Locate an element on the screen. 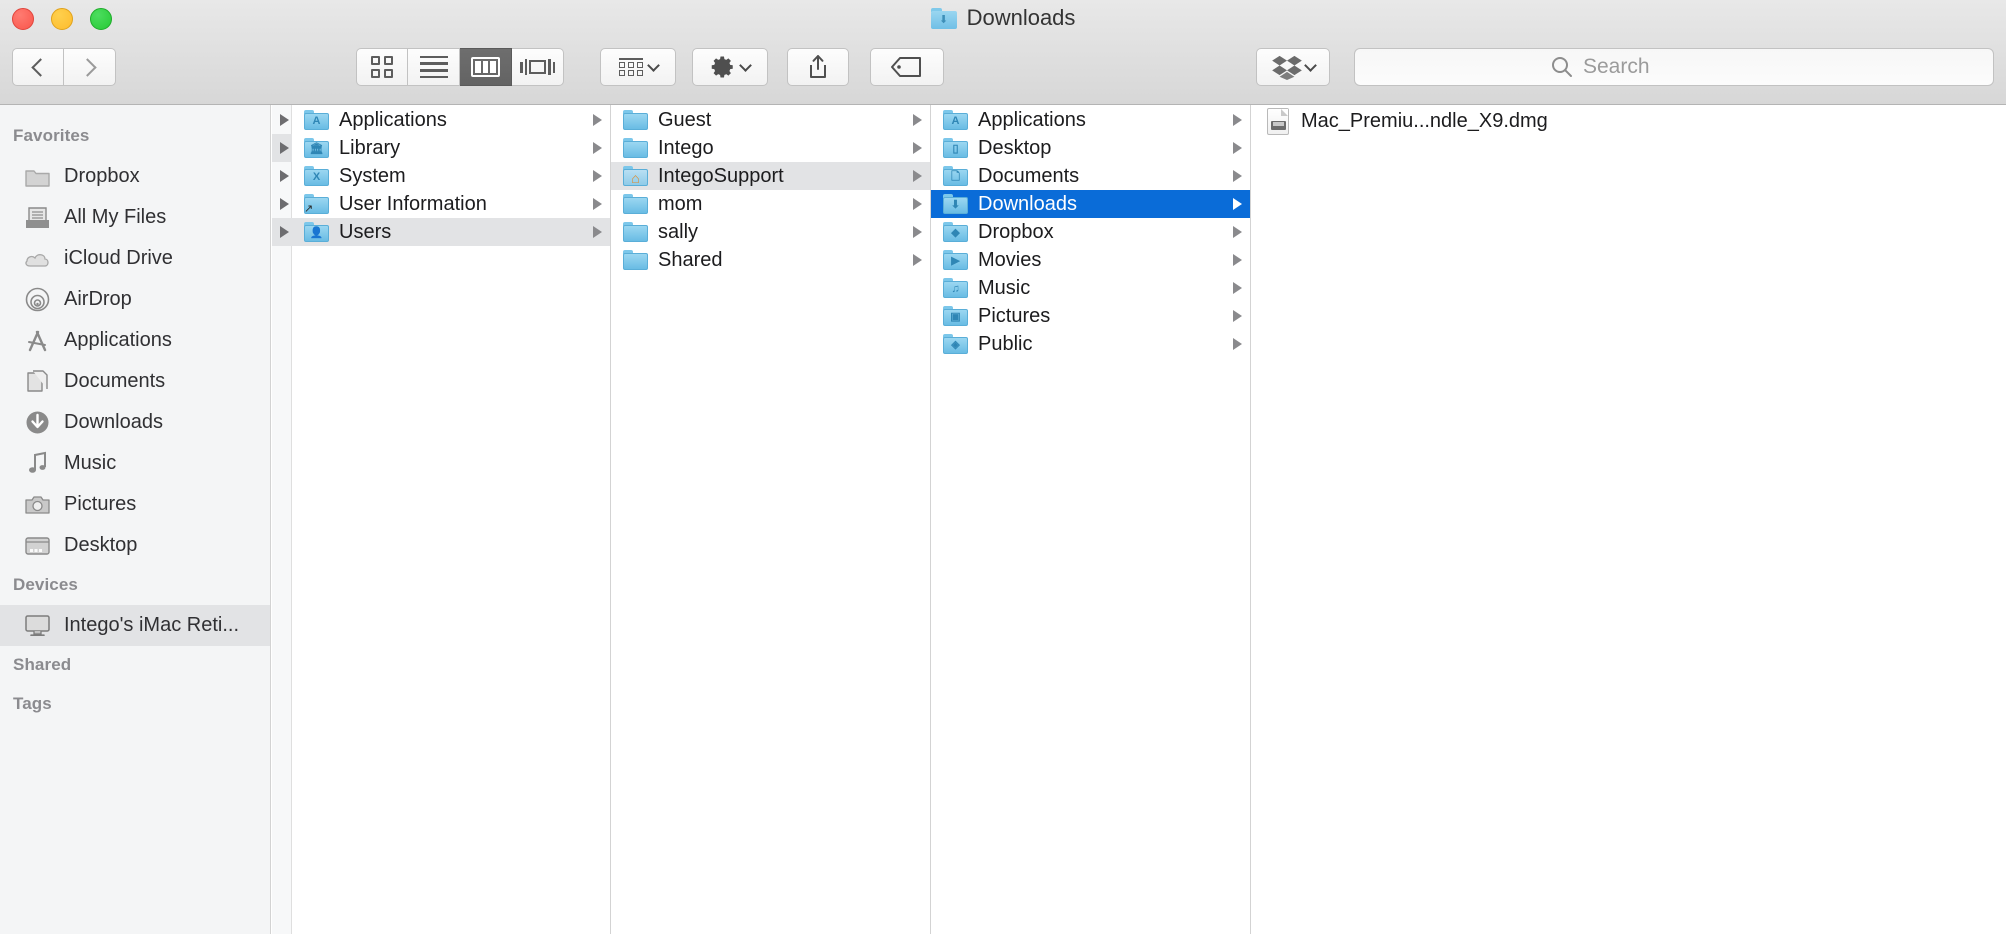 Image resolution: width=2006 pixels, height=934 pixels. sidebar-section-shared: Shared is located at coordinates (42, 664).